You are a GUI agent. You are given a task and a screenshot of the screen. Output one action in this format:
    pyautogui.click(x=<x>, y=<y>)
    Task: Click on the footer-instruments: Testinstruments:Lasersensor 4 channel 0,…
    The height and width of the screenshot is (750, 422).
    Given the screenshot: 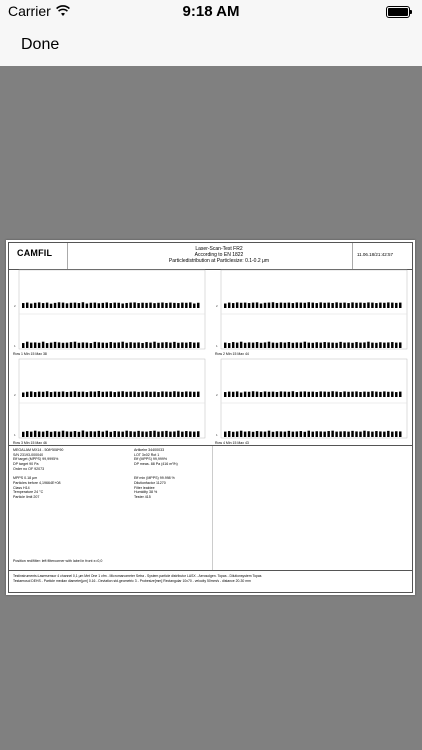 What is the action you would take?
    pyautogui.click(x=137, y=576)
    